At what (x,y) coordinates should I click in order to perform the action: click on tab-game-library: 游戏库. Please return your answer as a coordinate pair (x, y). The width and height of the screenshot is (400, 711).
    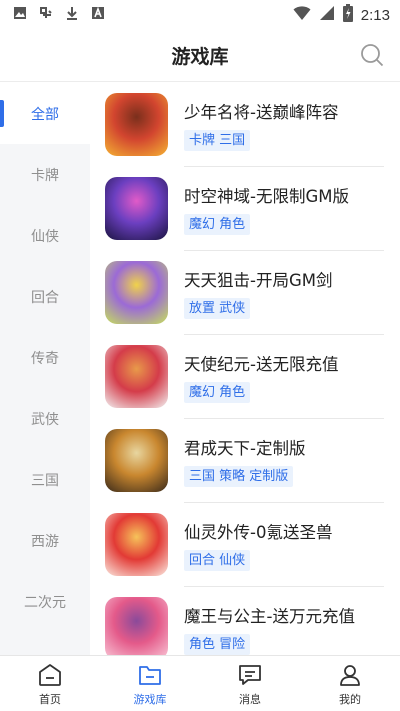
    Looking at the image, I should click on (150, 683).